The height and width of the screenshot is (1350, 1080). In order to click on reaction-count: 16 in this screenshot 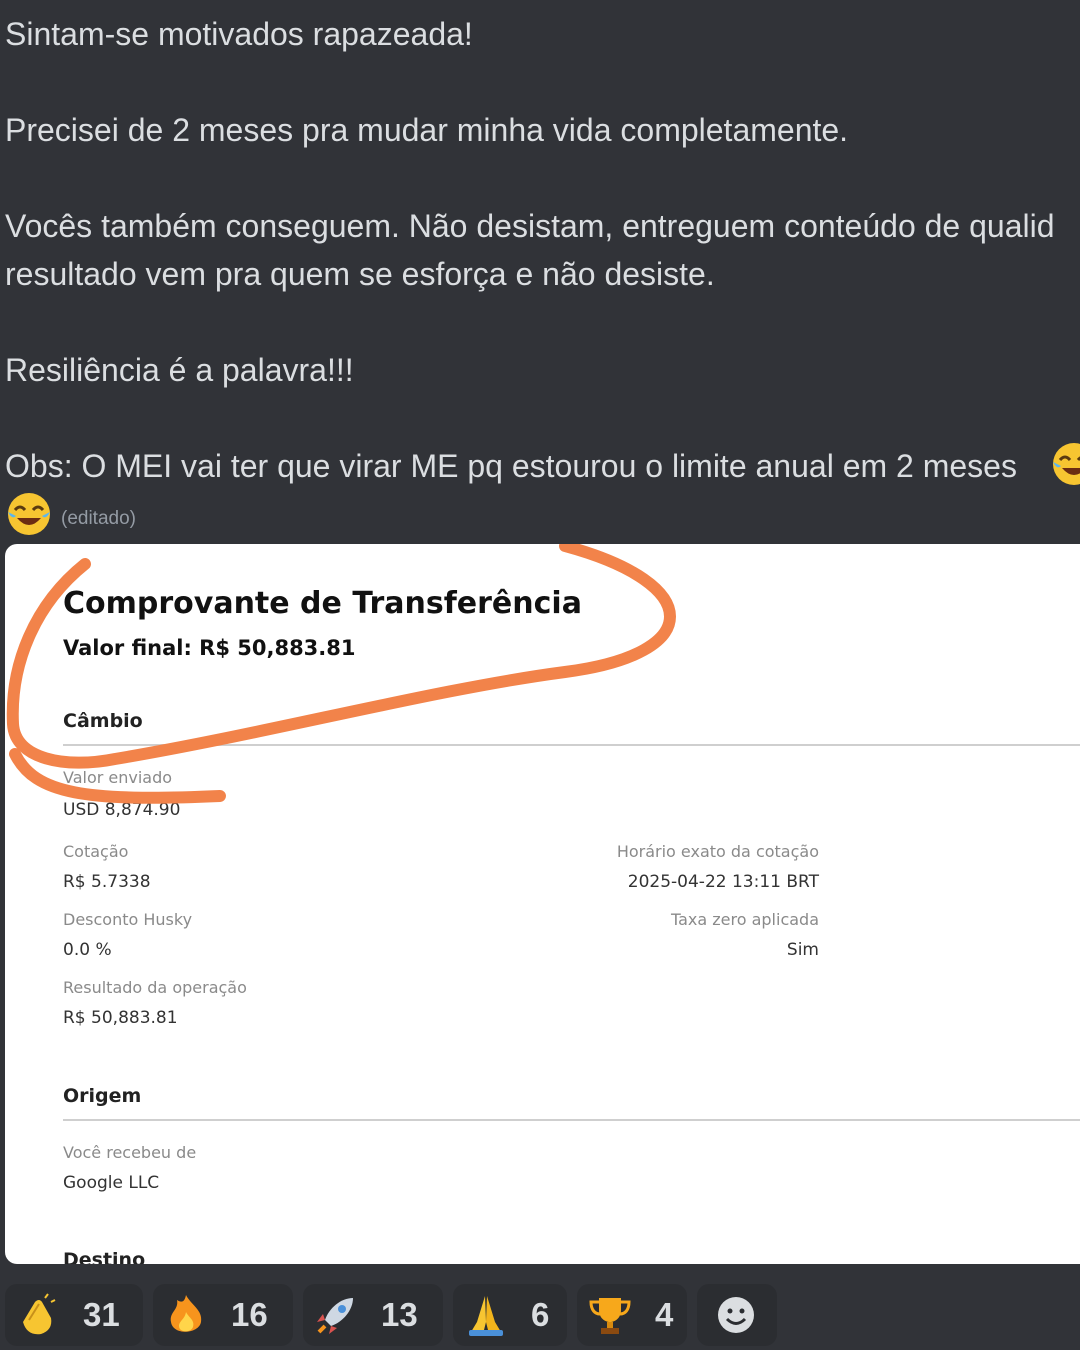, I will do `click(249, 1314)`.